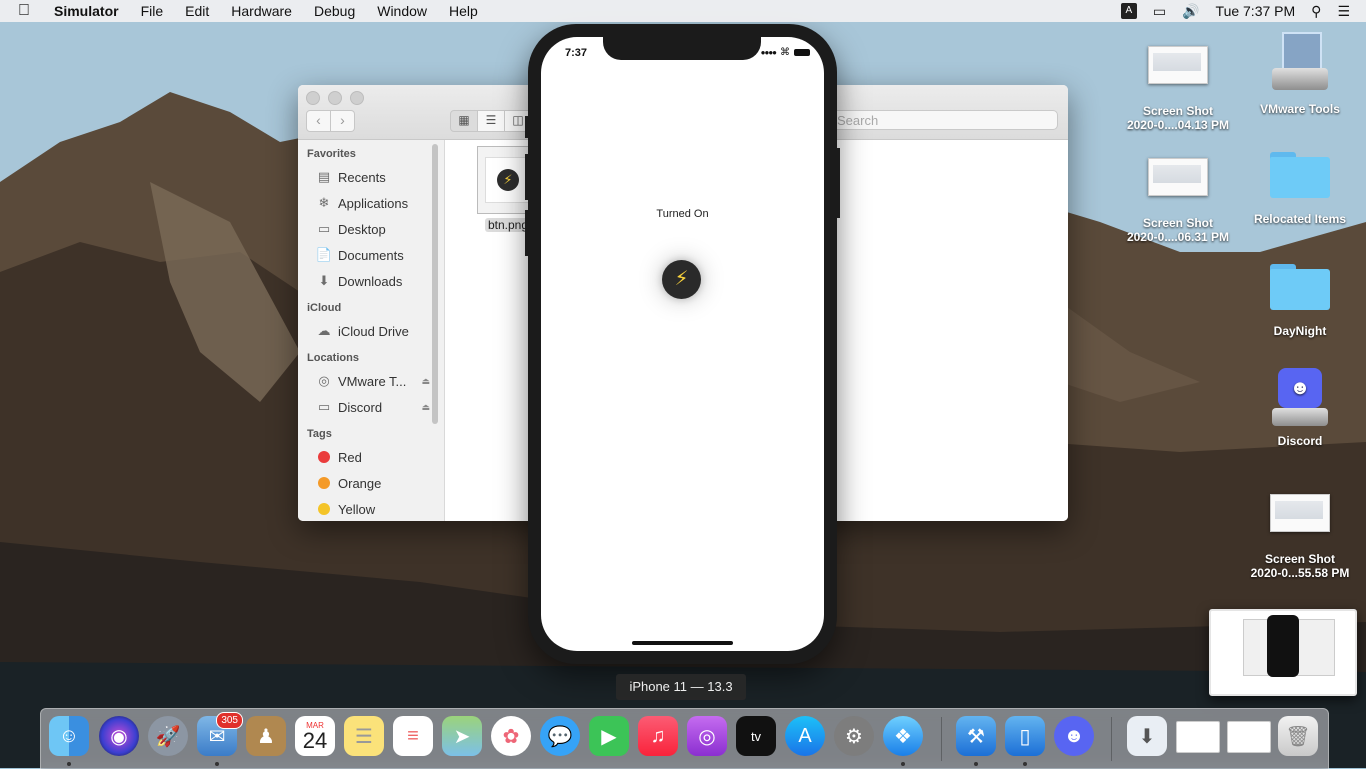  I want to click on tag-red-icon, so click(324, 457).